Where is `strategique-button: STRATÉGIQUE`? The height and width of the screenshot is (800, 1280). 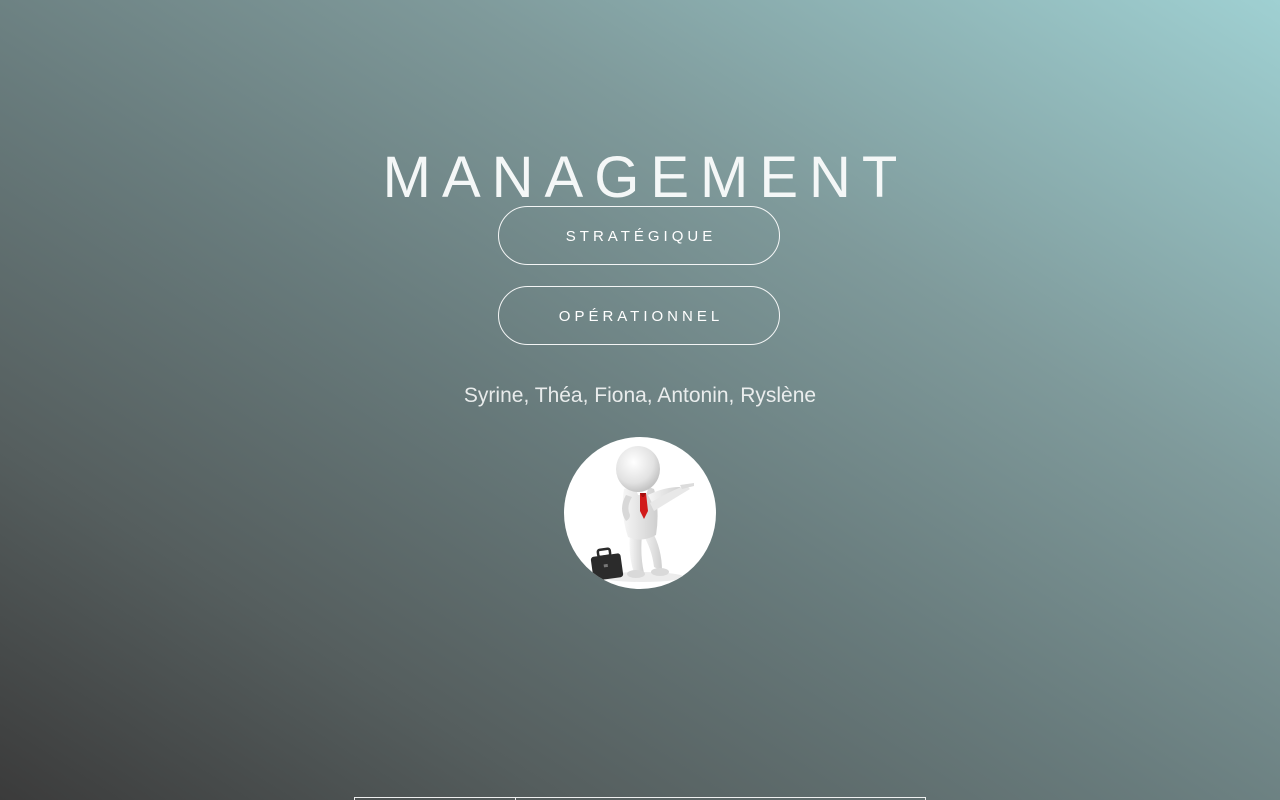 strategique-button: STRATÉGIQUE is located at coordinates (639, 235).